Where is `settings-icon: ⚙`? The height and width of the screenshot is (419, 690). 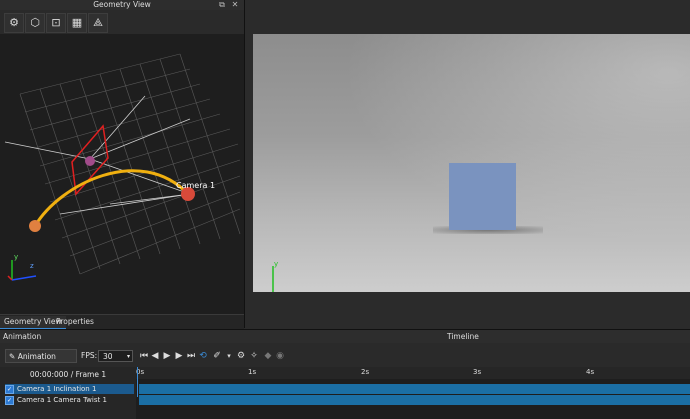 settings-icon: ⚙ is located at coordinates (241, 356).